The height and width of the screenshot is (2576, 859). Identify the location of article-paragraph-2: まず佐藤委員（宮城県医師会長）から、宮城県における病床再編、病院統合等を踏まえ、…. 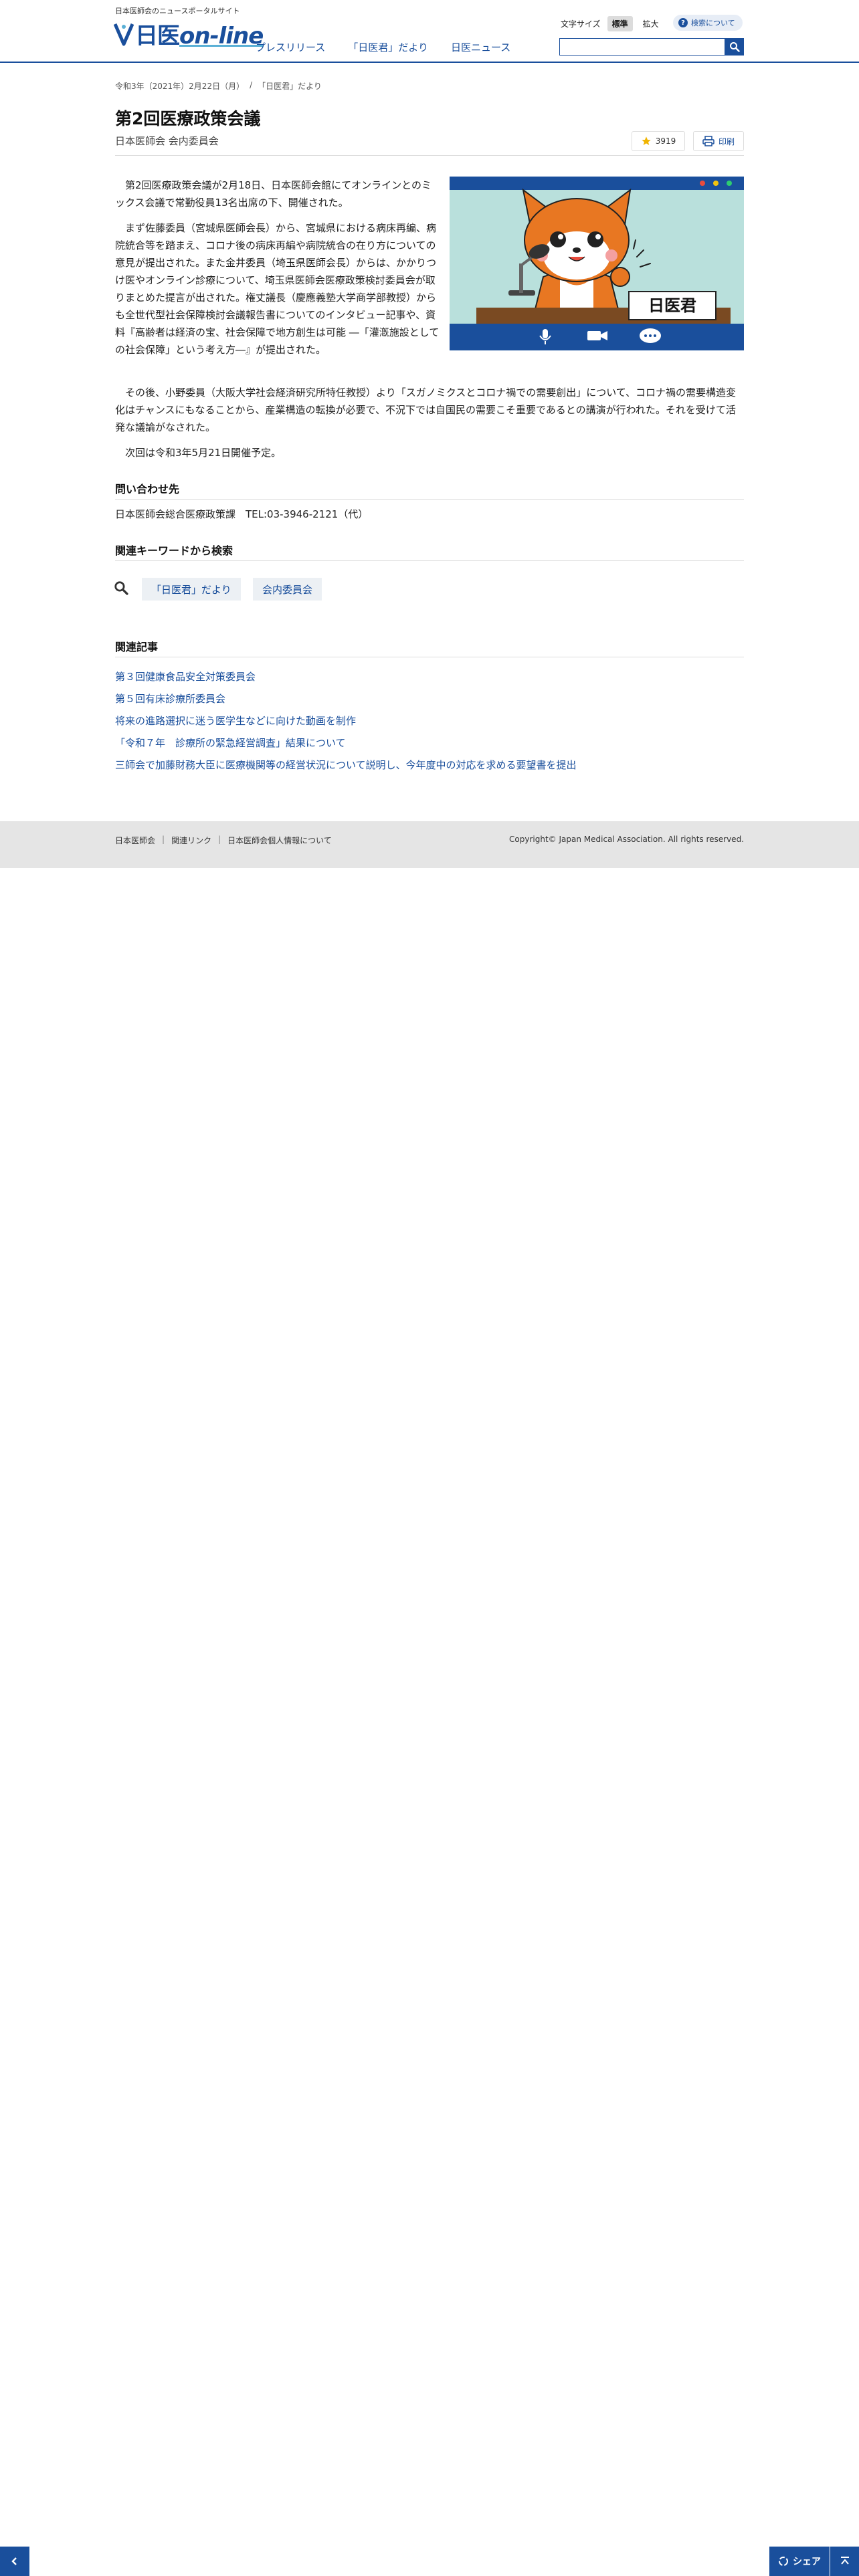
(277, 289).